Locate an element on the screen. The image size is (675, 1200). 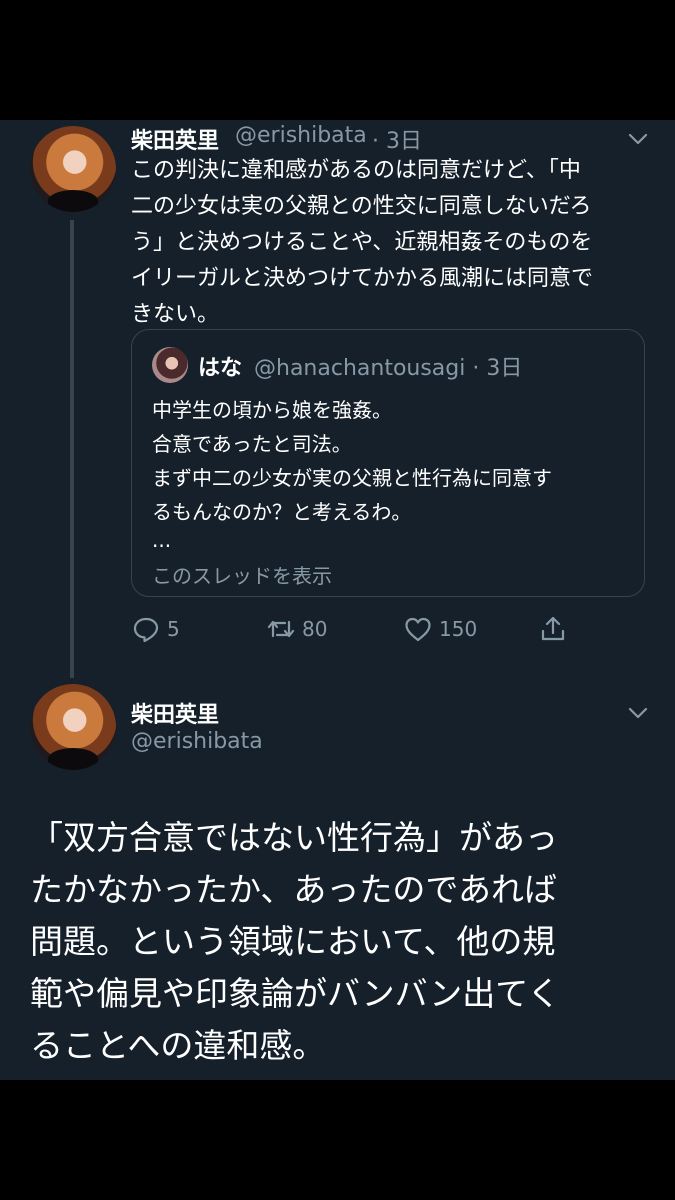
tweet-text-line: 範や偏見や印象論がバンバン出てく is located at coordinates (295, 993).